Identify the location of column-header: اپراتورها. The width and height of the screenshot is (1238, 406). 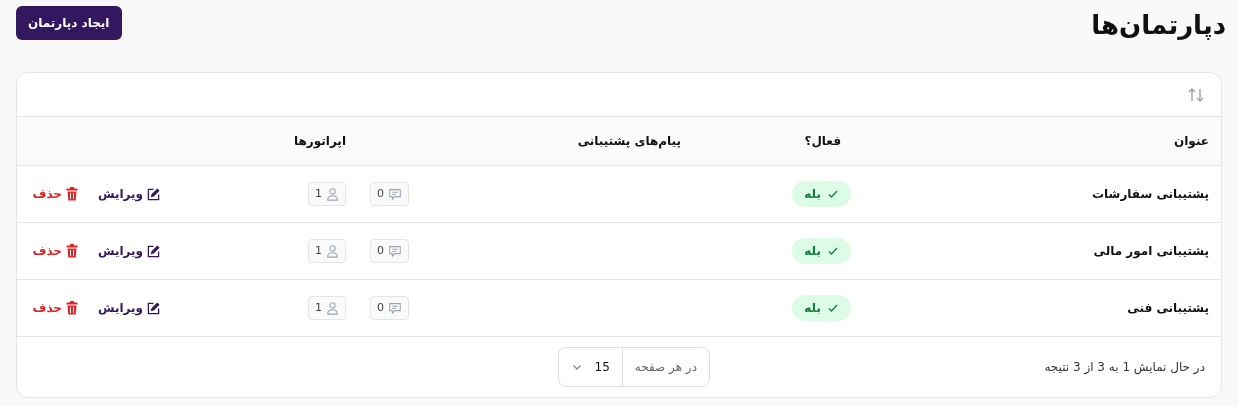
(320, 141).